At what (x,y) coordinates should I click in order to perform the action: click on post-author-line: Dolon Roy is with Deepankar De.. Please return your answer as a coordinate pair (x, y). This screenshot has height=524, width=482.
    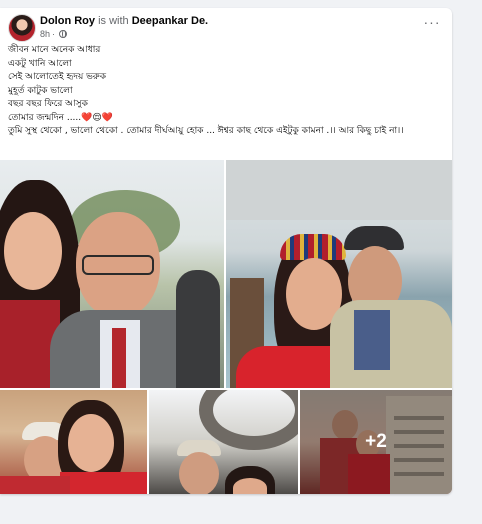
    Looking at the image, I should click on (124, 21).